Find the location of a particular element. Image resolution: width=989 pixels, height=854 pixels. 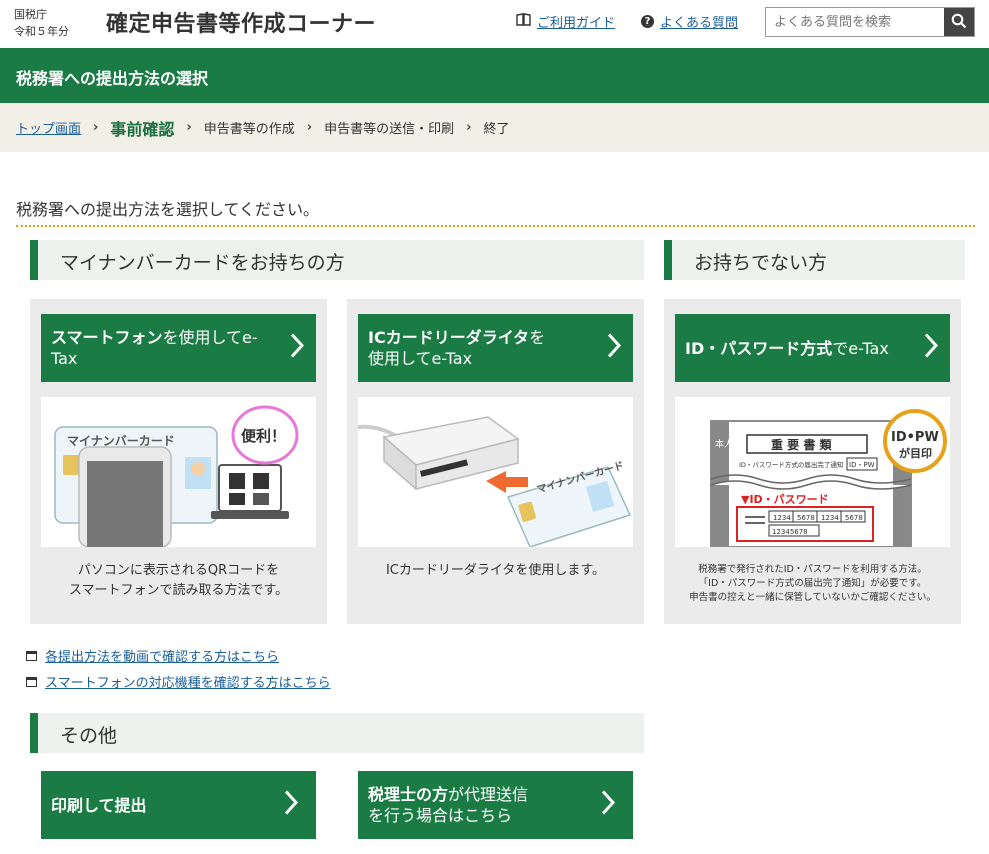

doc-title: 重 要 書 類 is located at coordinates (802, 444).